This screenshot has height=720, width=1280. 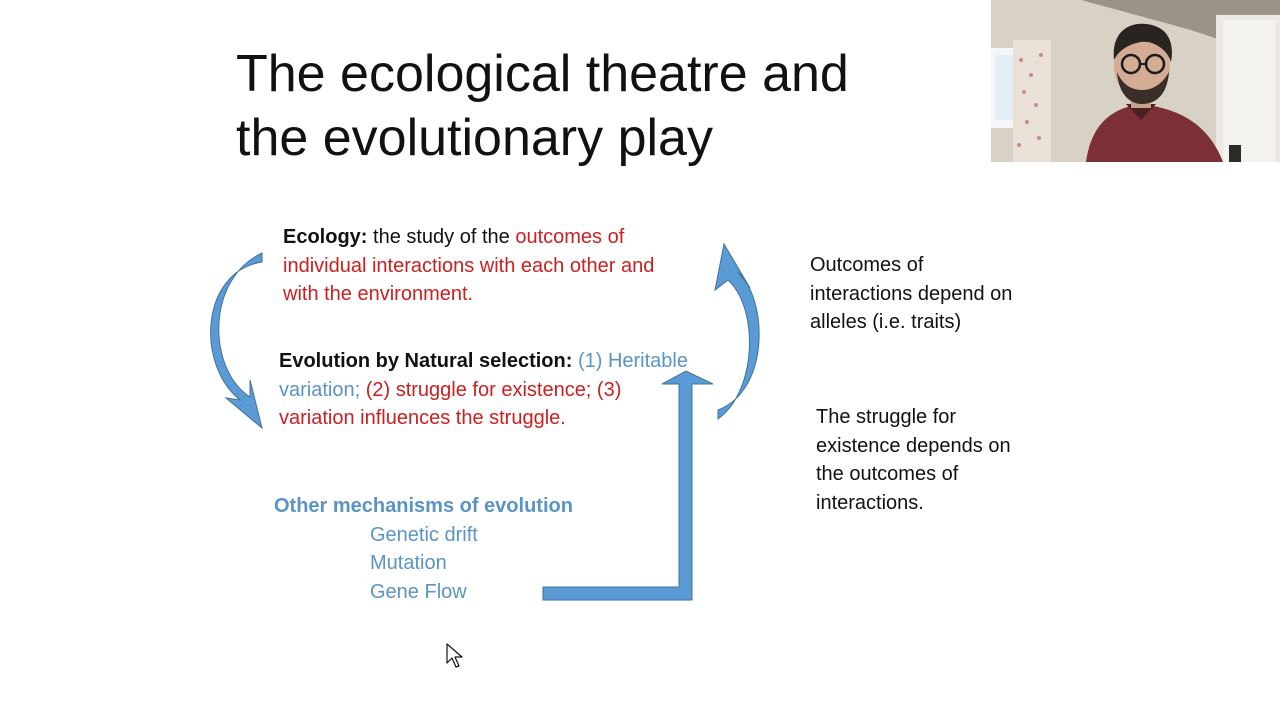 What do you see at coordinates (423, 506) in the screenshot?
I see `other-mechanisms-heading: Other mechanisms of evolution` at bounding box center [423, 506].